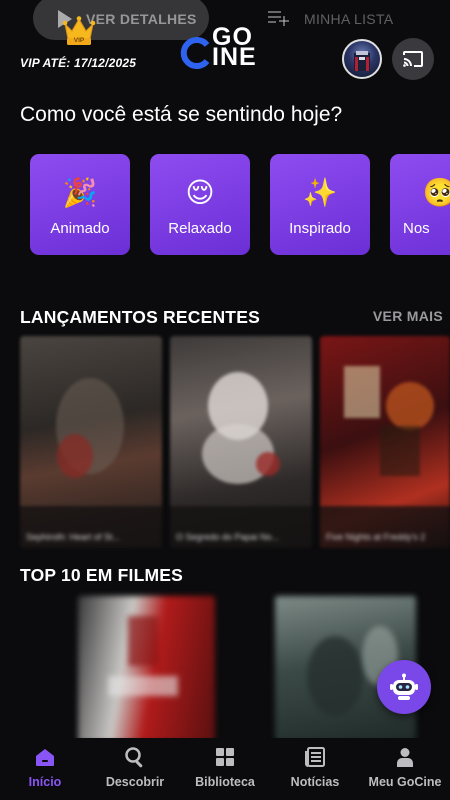 The image size is (450, 800). Describe the element at coordinates (225, 782) in the screenshot. I see `nav-label: Biblioteca` at that location.